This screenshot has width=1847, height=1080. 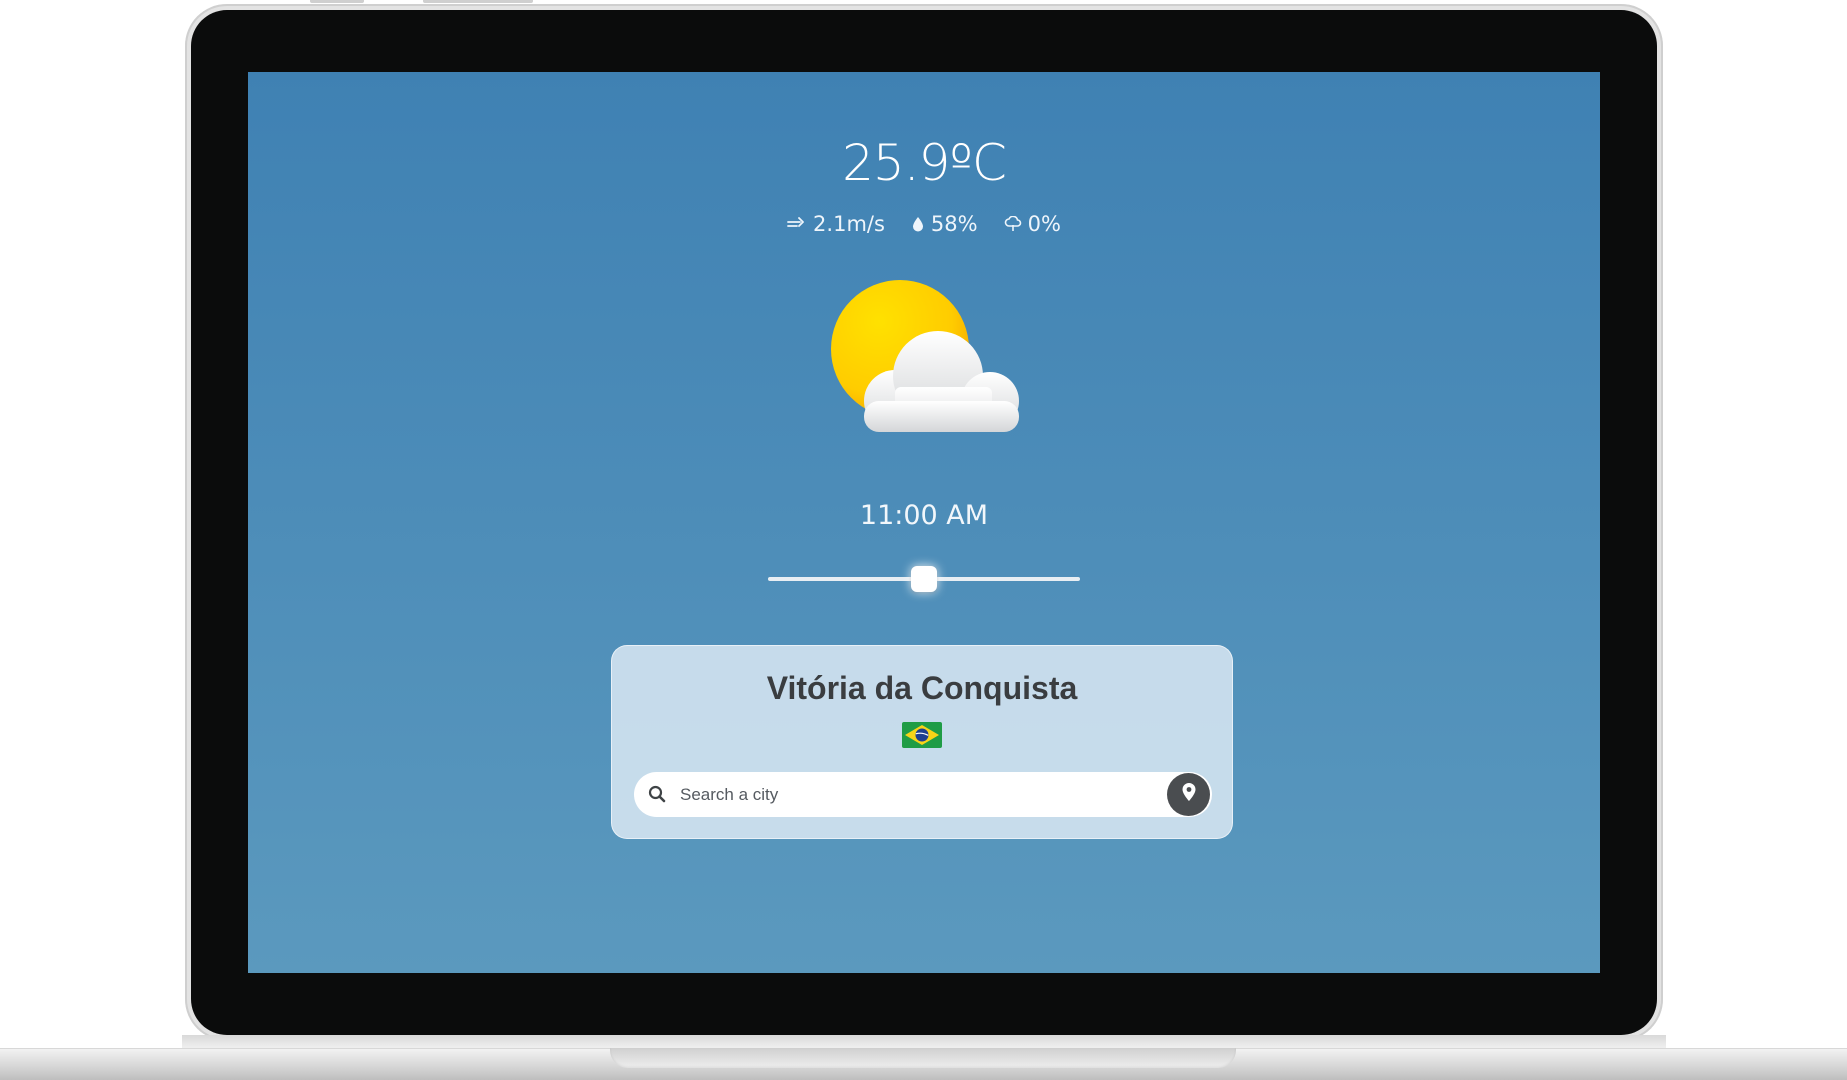 I want to click on temperature-reading: 25.9ºC, so click(x=924, y=163).